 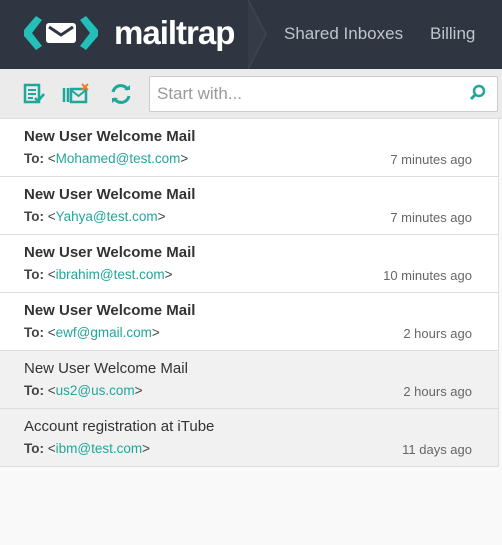 What do you see at coordinates (174, 32) in the screenshot?
I see `brand-name: mailtrap` at bounding box center [174, 32].